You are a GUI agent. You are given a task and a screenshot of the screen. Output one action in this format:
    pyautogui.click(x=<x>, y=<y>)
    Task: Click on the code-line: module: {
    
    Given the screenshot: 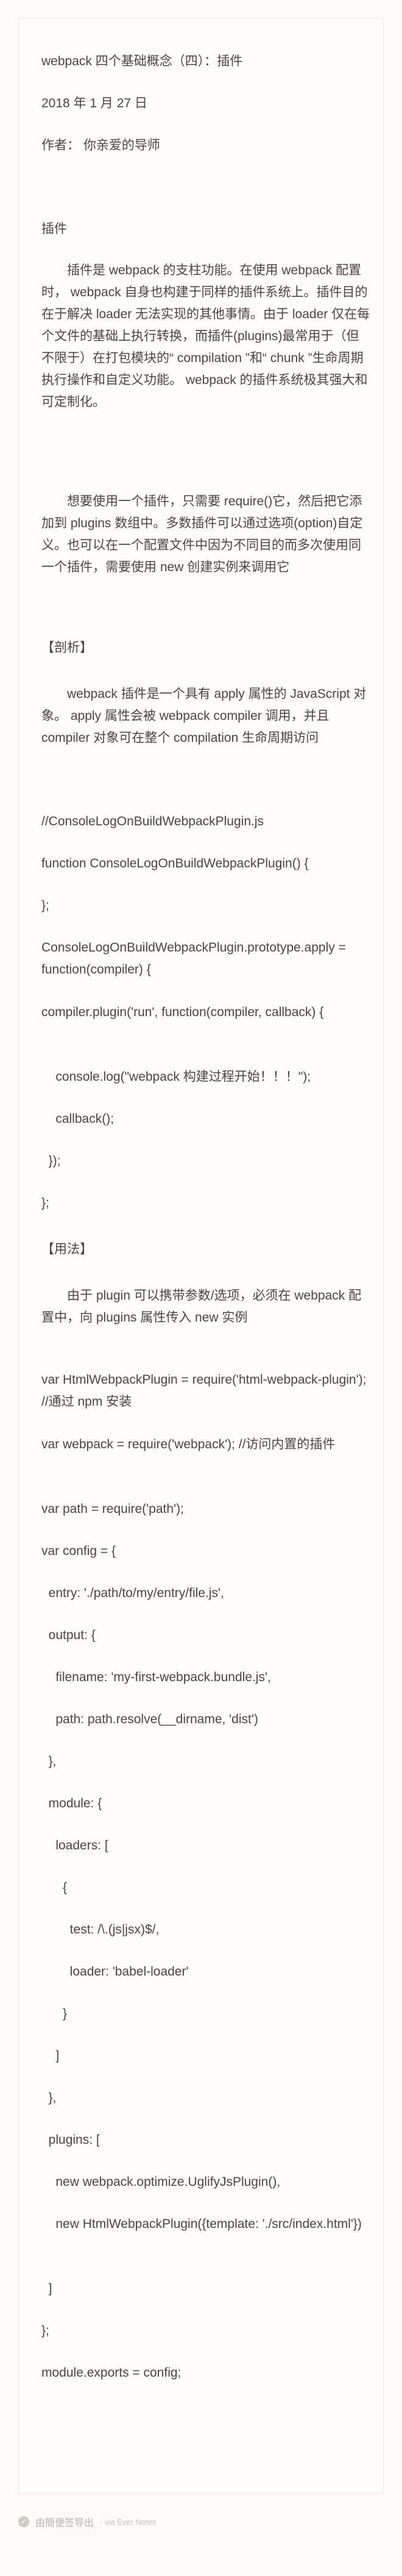 What is the action you would take?
    pyautogui.click(x=71, y=1803)
    